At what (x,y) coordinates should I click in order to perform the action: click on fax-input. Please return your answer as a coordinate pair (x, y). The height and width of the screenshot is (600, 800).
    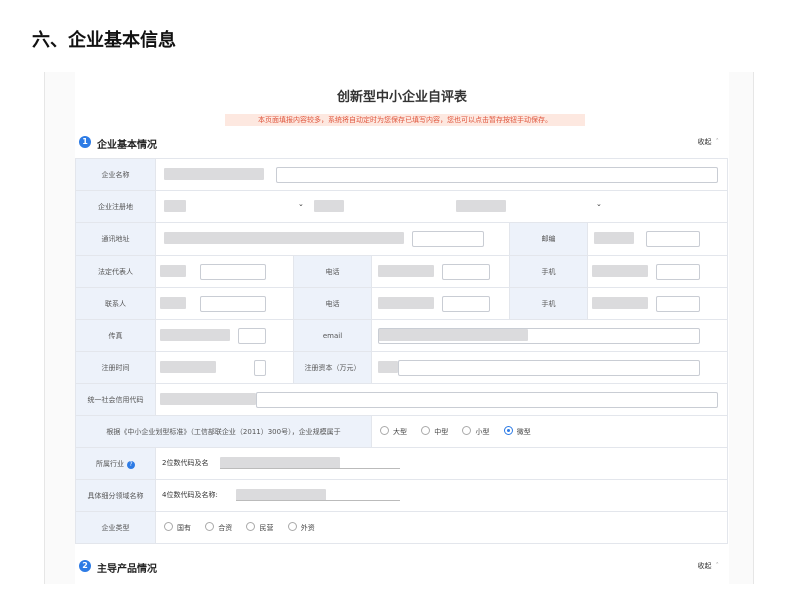
    Looking at the image, I should click on (252, 336).